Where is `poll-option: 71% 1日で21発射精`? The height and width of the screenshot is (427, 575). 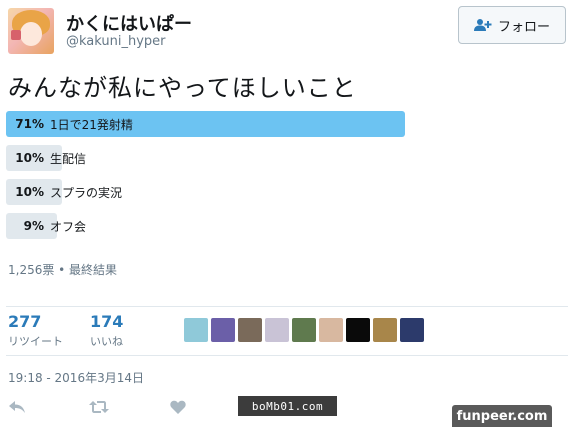 poll-option: 71% 1日で21発射精 is located at coordinates (205, 124).